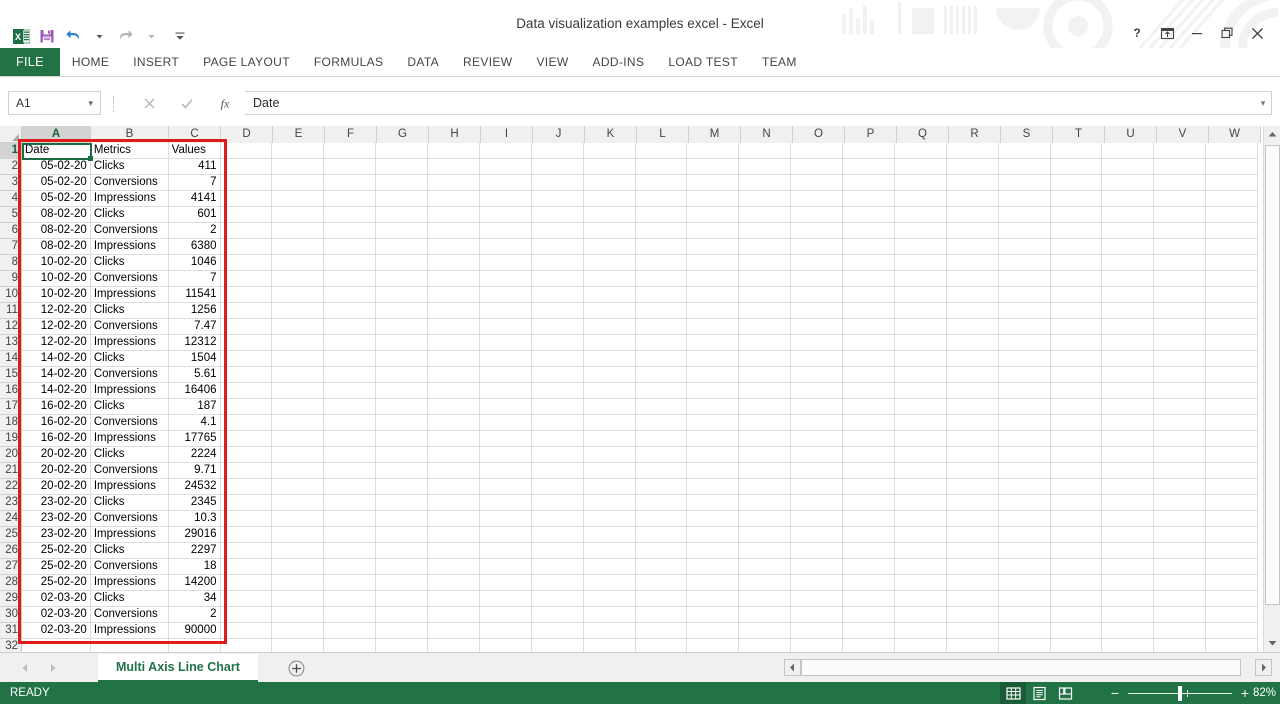 This screenshot has width=1280, height=726. I want to click on cell-K11, so click(609, 311).